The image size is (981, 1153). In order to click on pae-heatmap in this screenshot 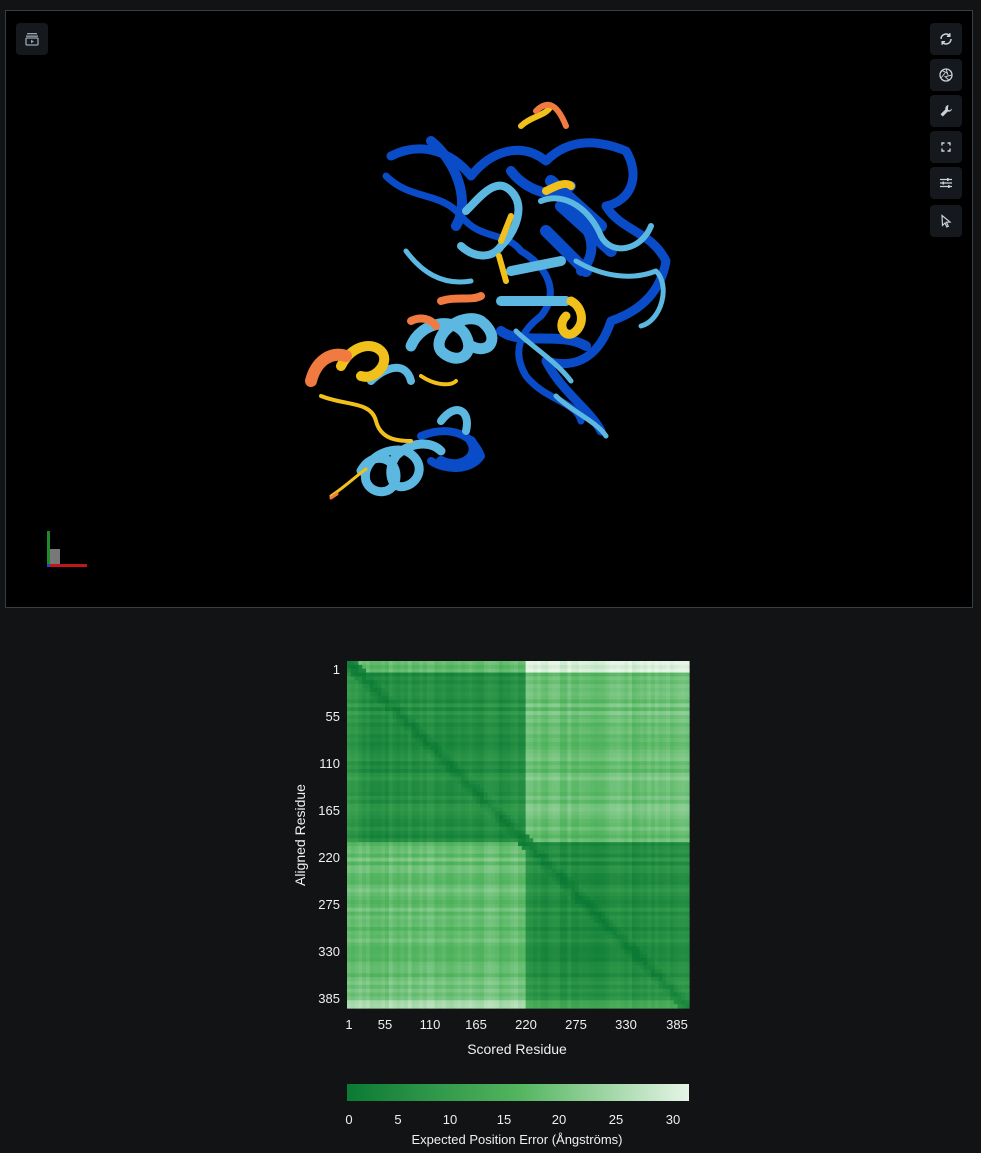, I will do `click(518, 835)`.